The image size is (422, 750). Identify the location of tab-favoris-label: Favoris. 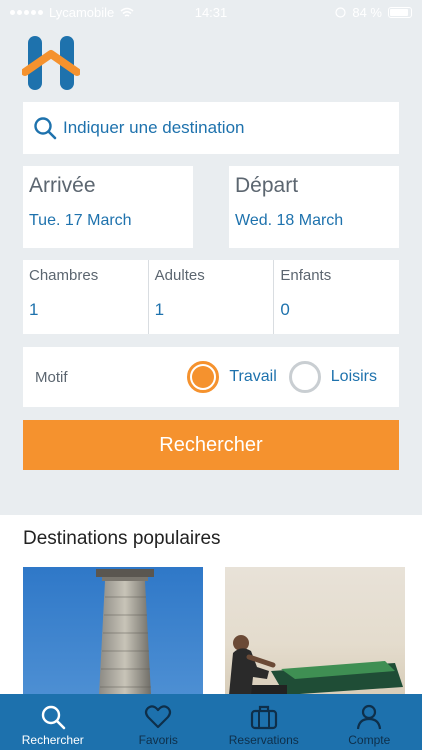
(158, 740).